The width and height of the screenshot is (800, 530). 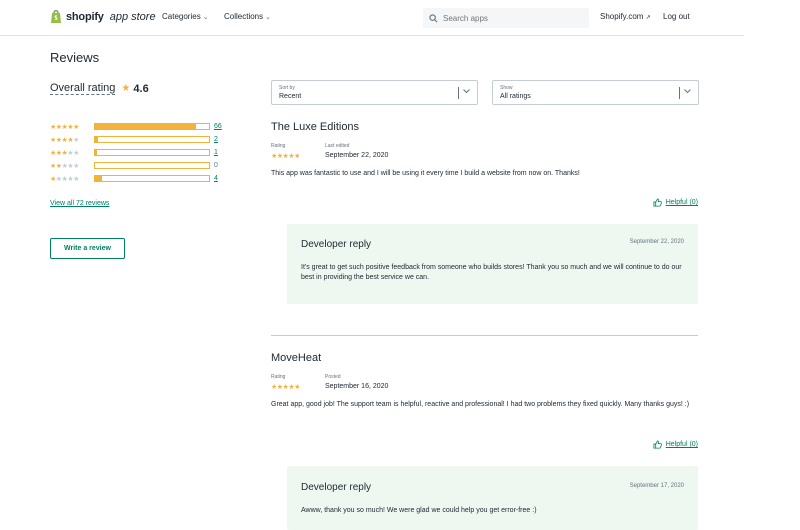 What do you see at coordinates (132, 16) in the screenshot?
I see `brand-subtitle: app store` at bounding box center [132, 16].